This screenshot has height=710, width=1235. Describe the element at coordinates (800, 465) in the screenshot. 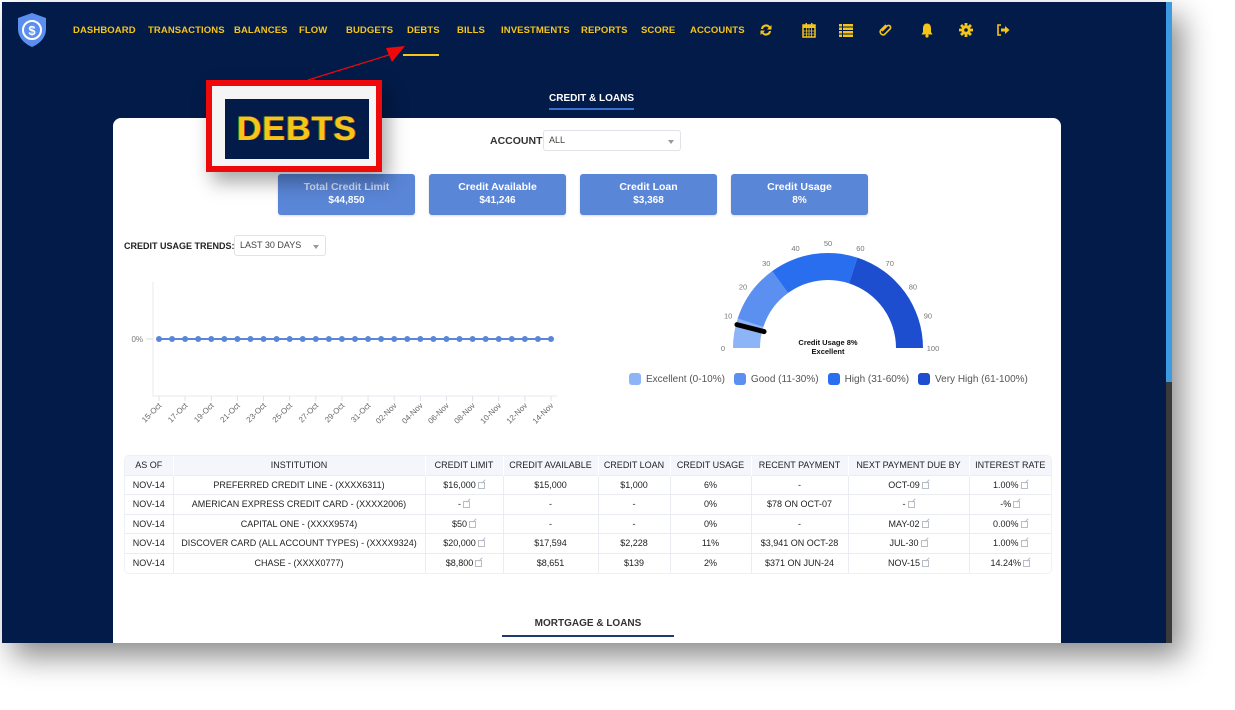

I see `column-header: RECENT PAYMENT` at that location.